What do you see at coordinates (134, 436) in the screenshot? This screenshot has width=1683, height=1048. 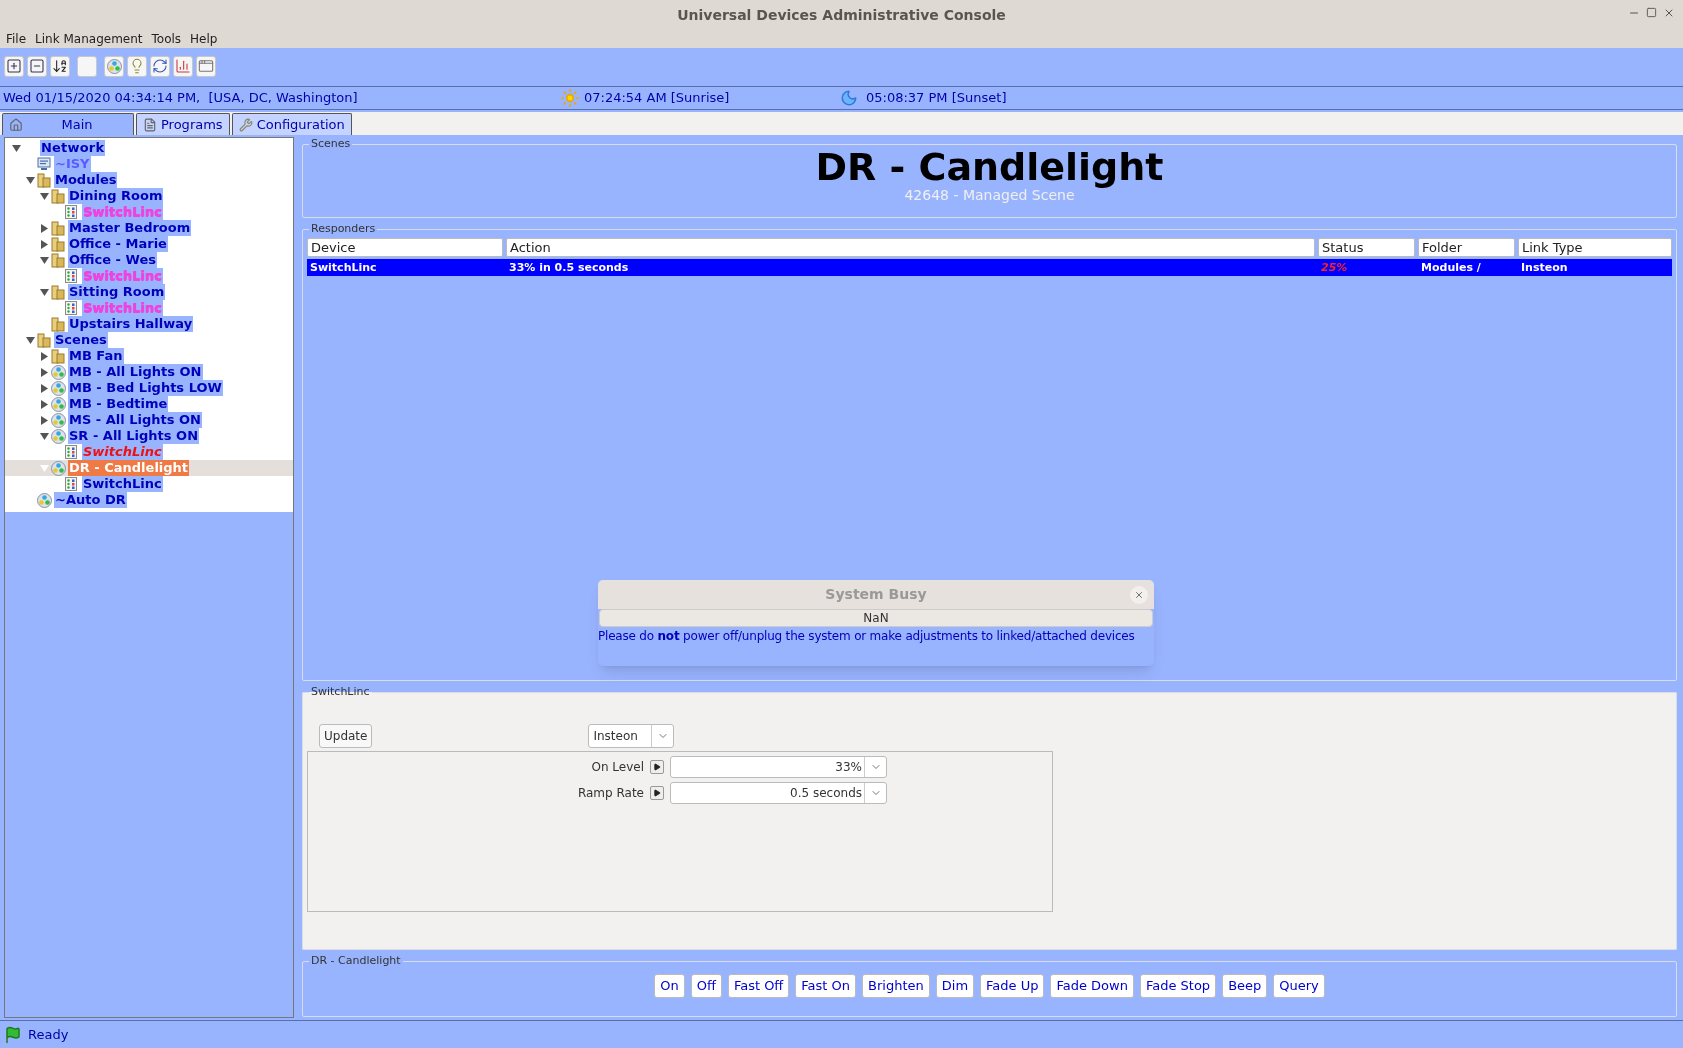 I see `tree-item: SR - All Lights ON` at bounding box center [134, 436].